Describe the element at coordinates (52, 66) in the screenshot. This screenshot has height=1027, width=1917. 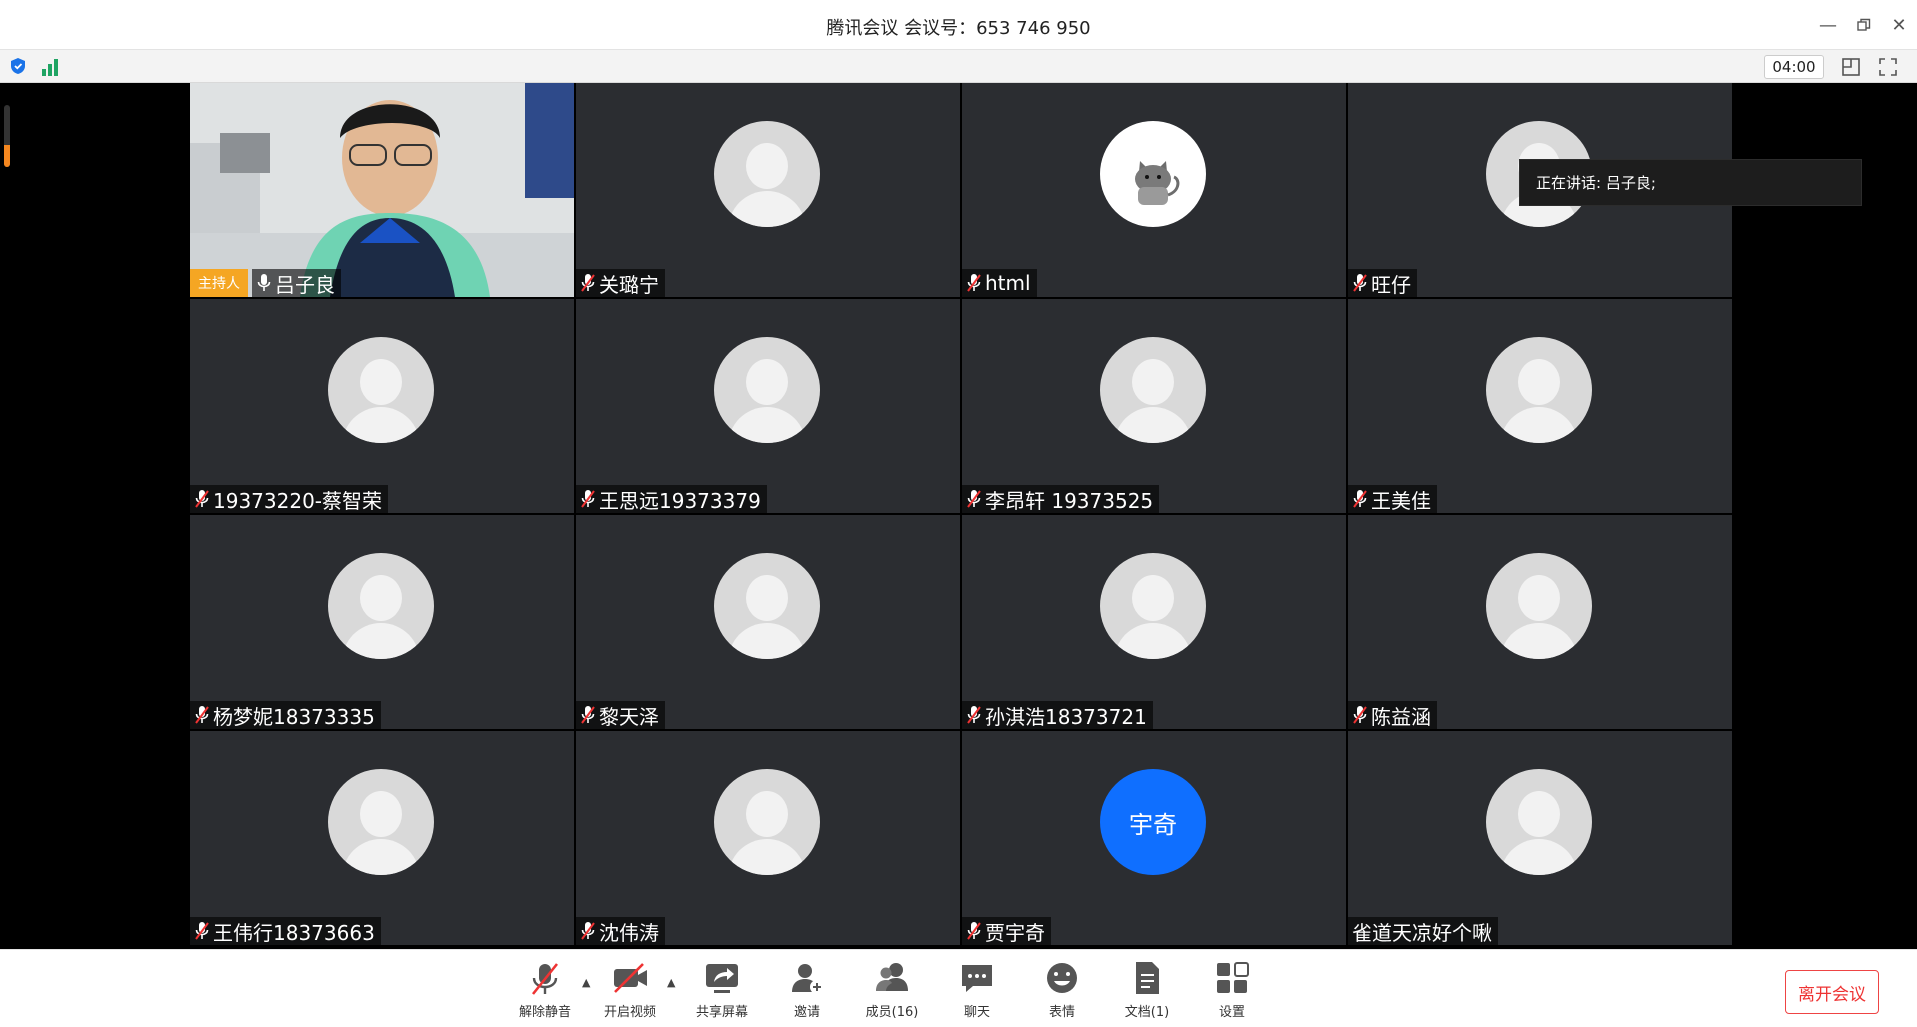
I see `signal-strength-icon` at that location.